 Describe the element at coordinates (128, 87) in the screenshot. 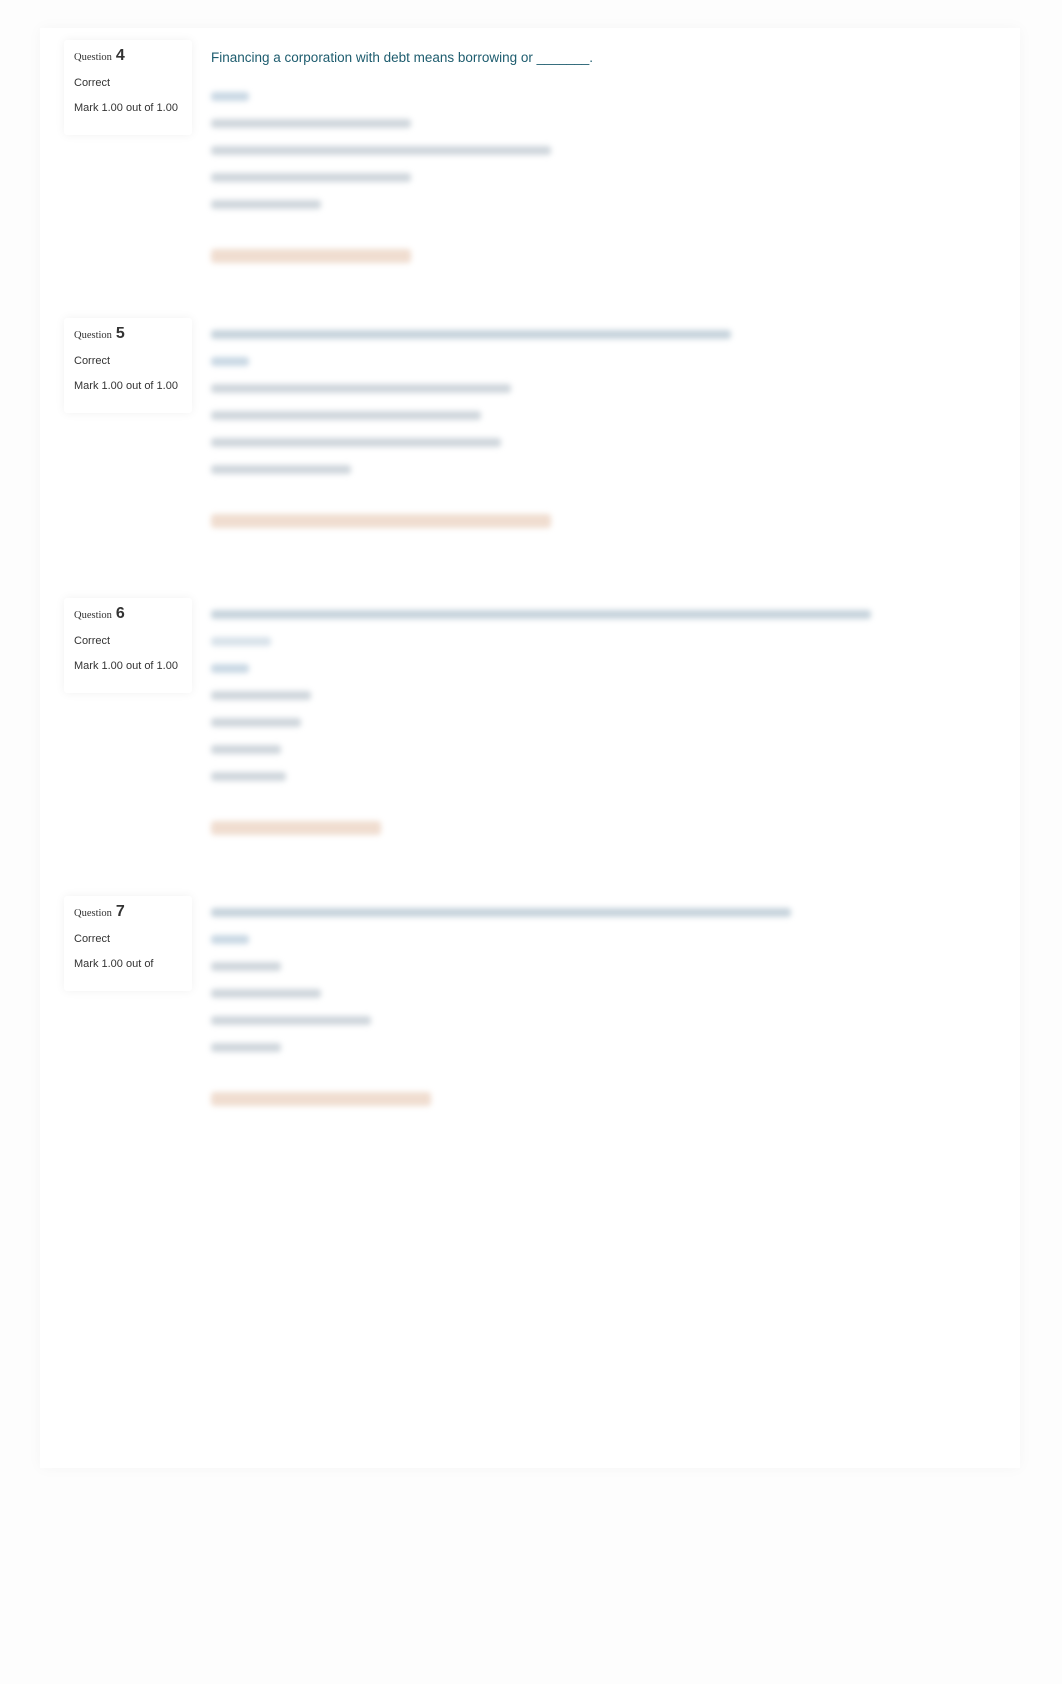

I see `question-info: Question 4 Correct Mark 1.00 out of 1.00` at that location.